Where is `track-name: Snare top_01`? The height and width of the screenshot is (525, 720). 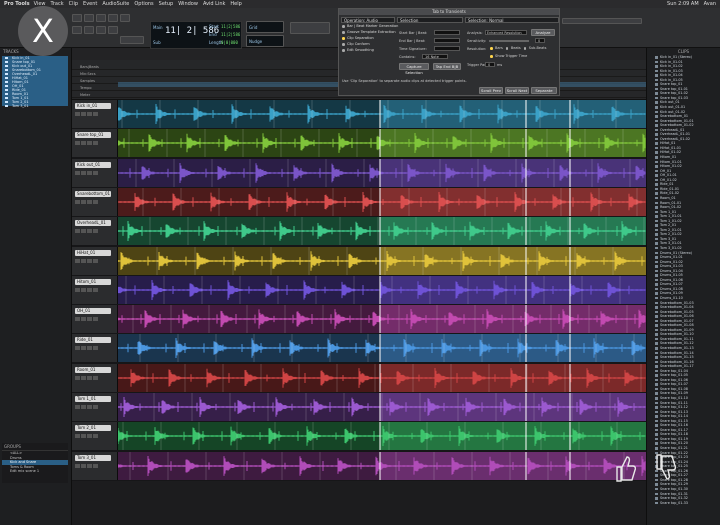
track-name: Snare top_01 is located at coordinates (93, 135).